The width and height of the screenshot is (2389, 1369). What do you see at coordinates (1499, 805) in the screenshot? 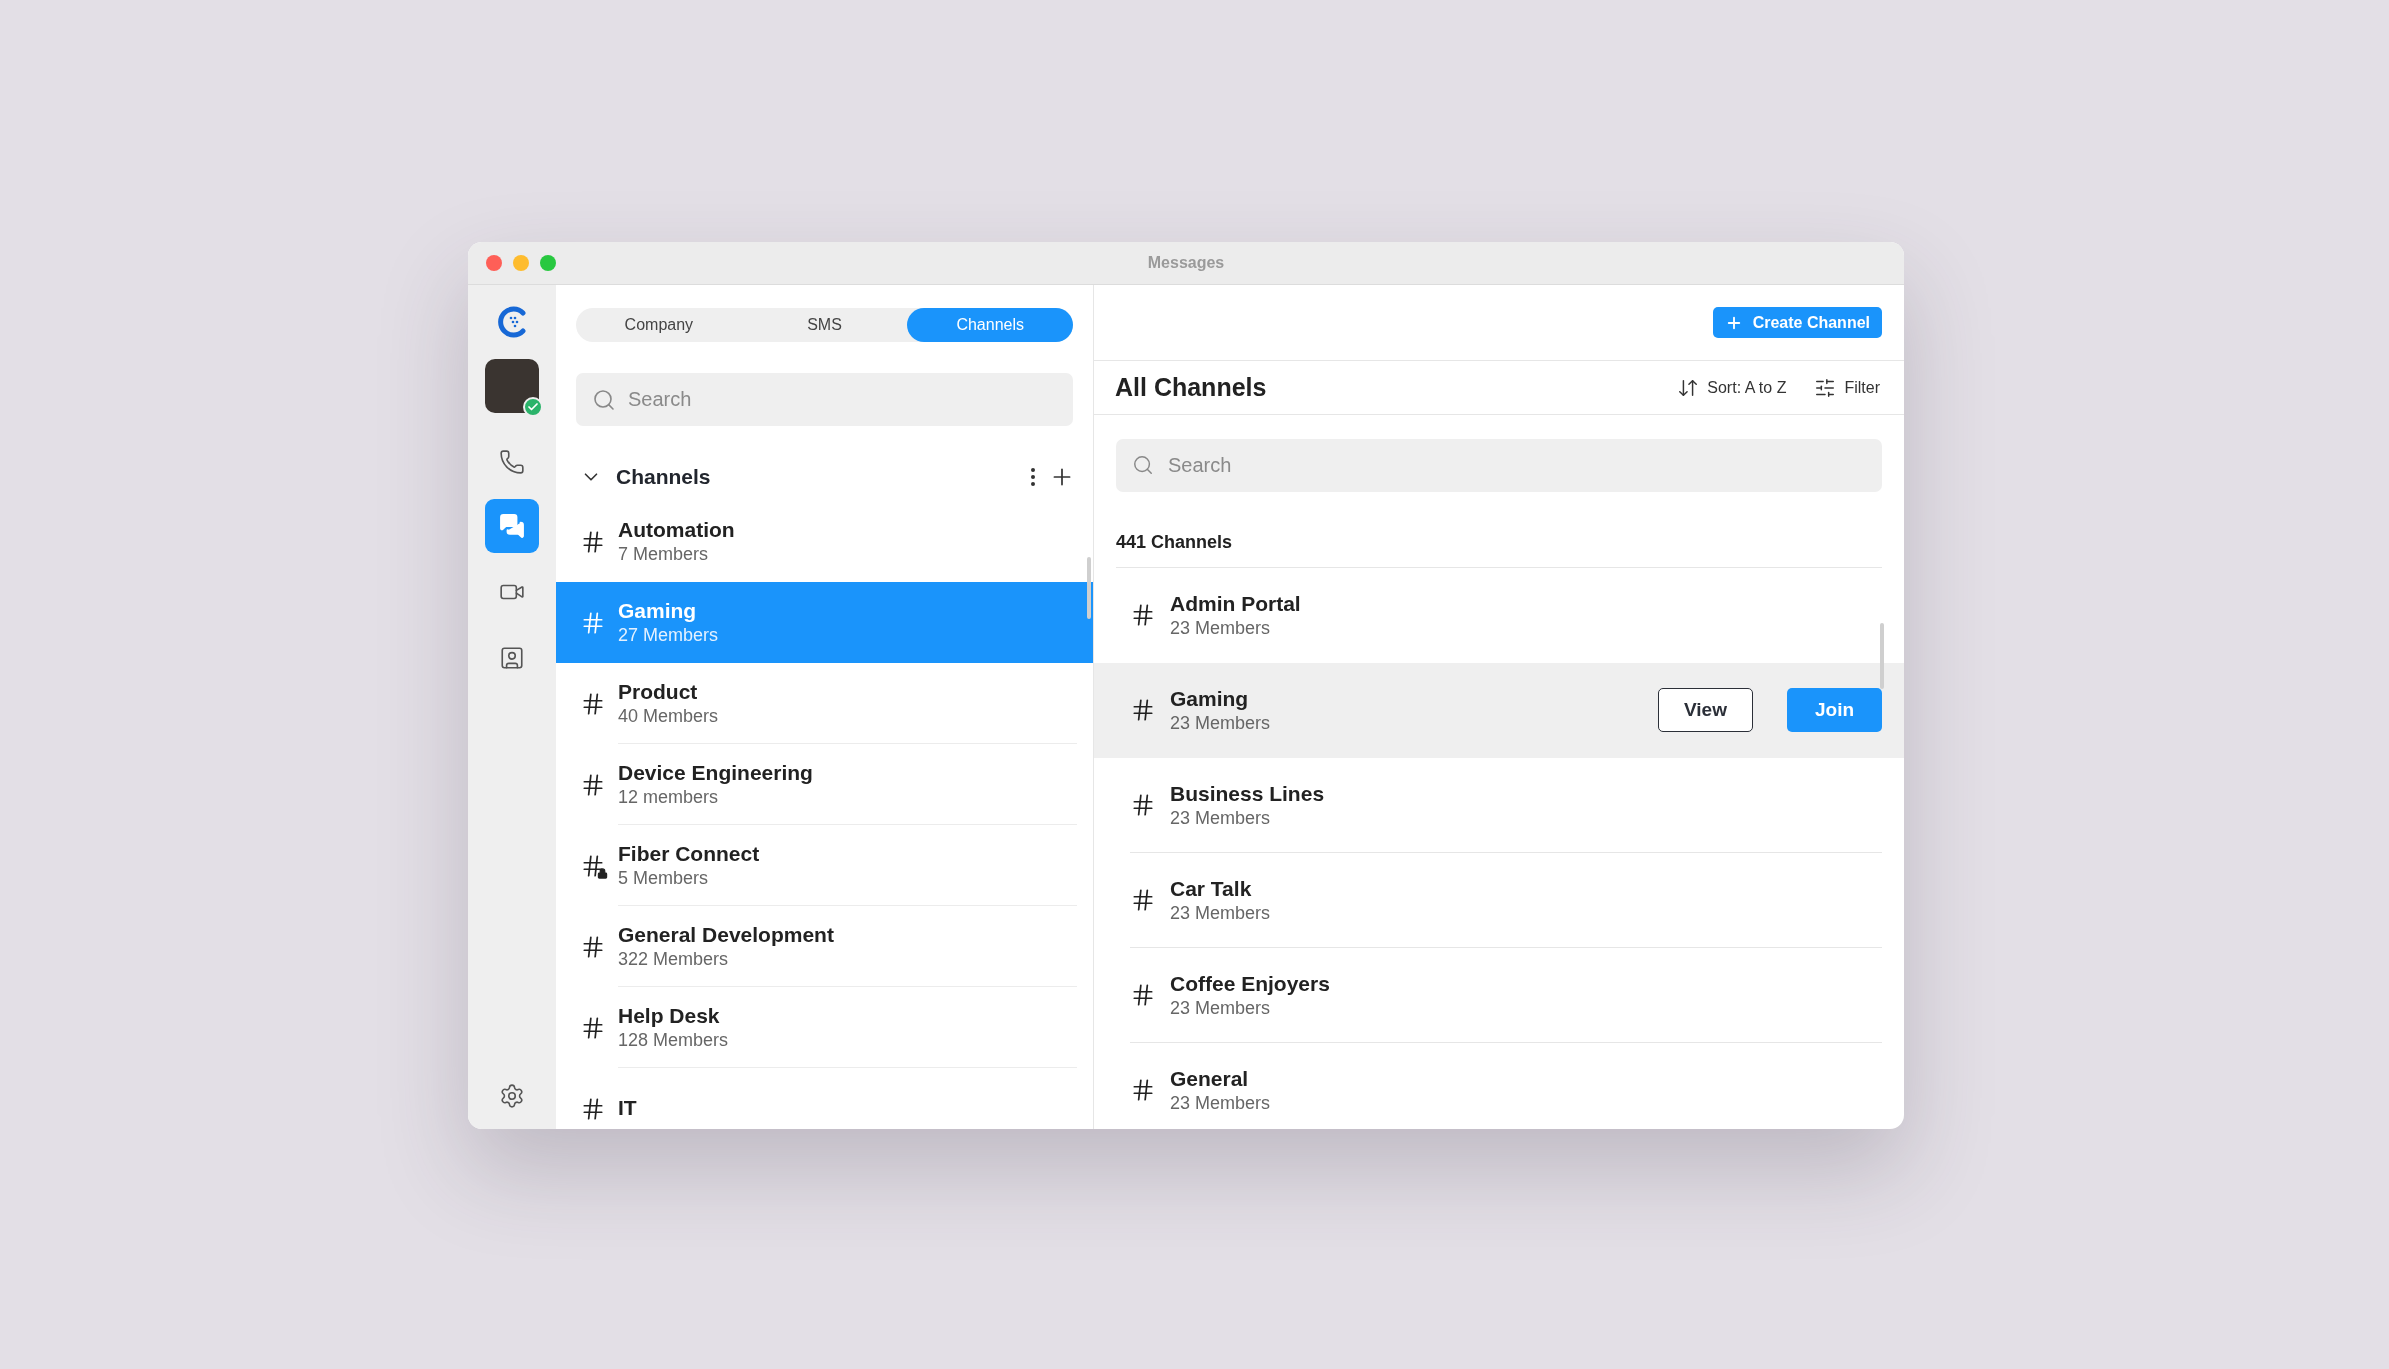
I see `channel-directory-row: Business Lines 23 Members` at bounding box center [1499, 805].